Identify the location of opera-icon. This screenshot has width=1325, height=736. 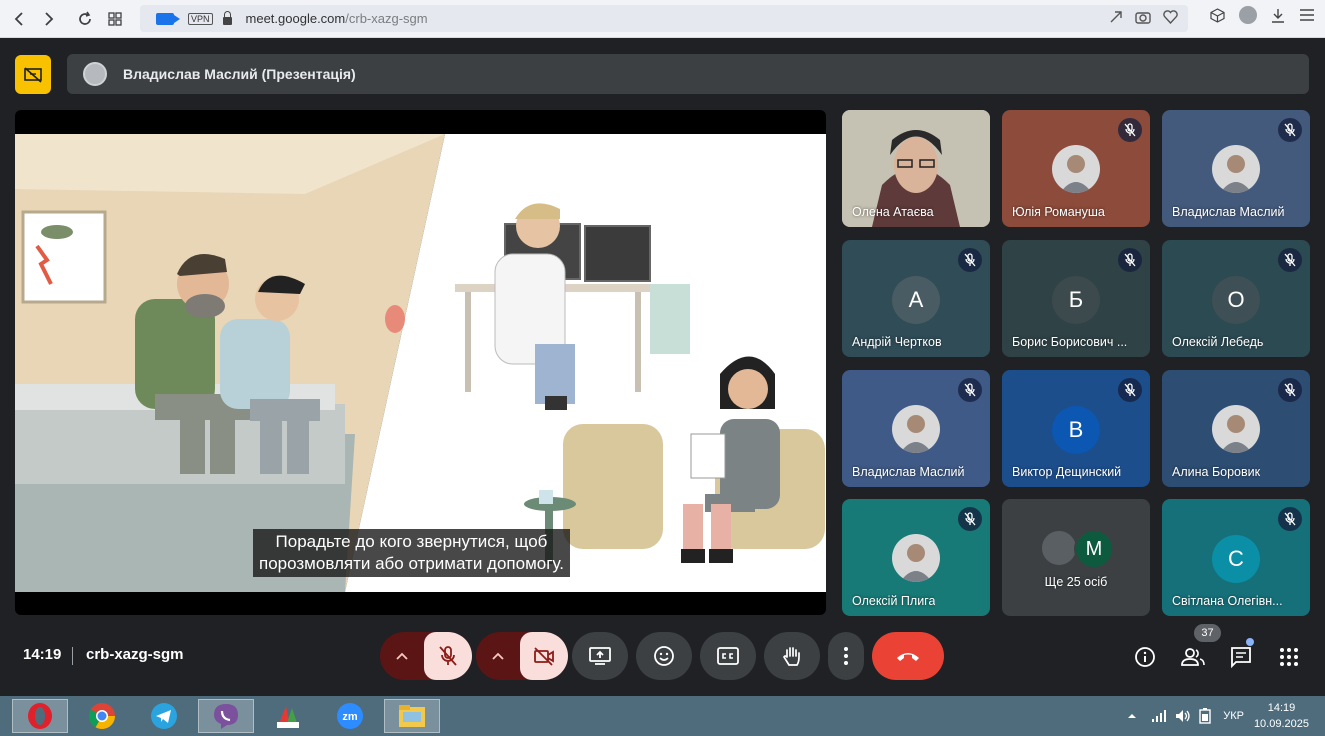
(40, 716).